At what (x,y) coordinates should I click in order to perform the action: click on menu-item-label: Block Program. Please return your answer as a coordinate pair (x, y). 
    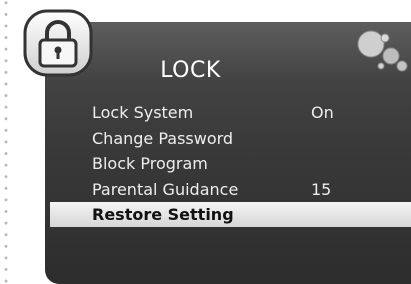
    Looking at the image, I should click on (150, 164).